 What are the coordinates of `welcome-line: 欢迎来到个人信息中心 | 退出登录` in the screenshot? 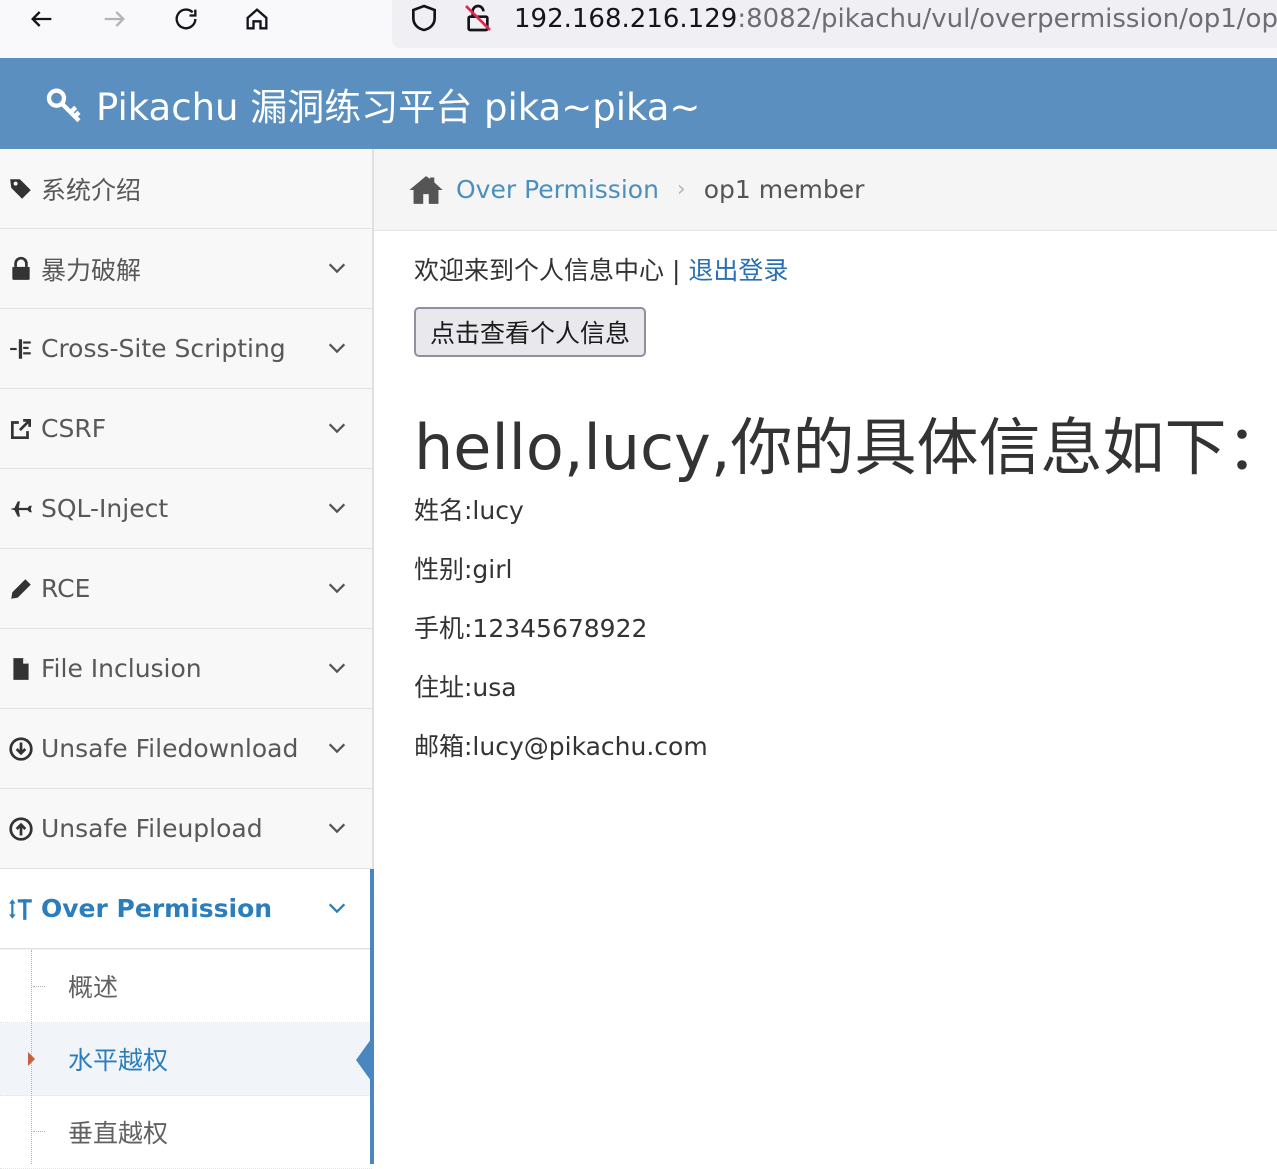 It's located at (601, 269).